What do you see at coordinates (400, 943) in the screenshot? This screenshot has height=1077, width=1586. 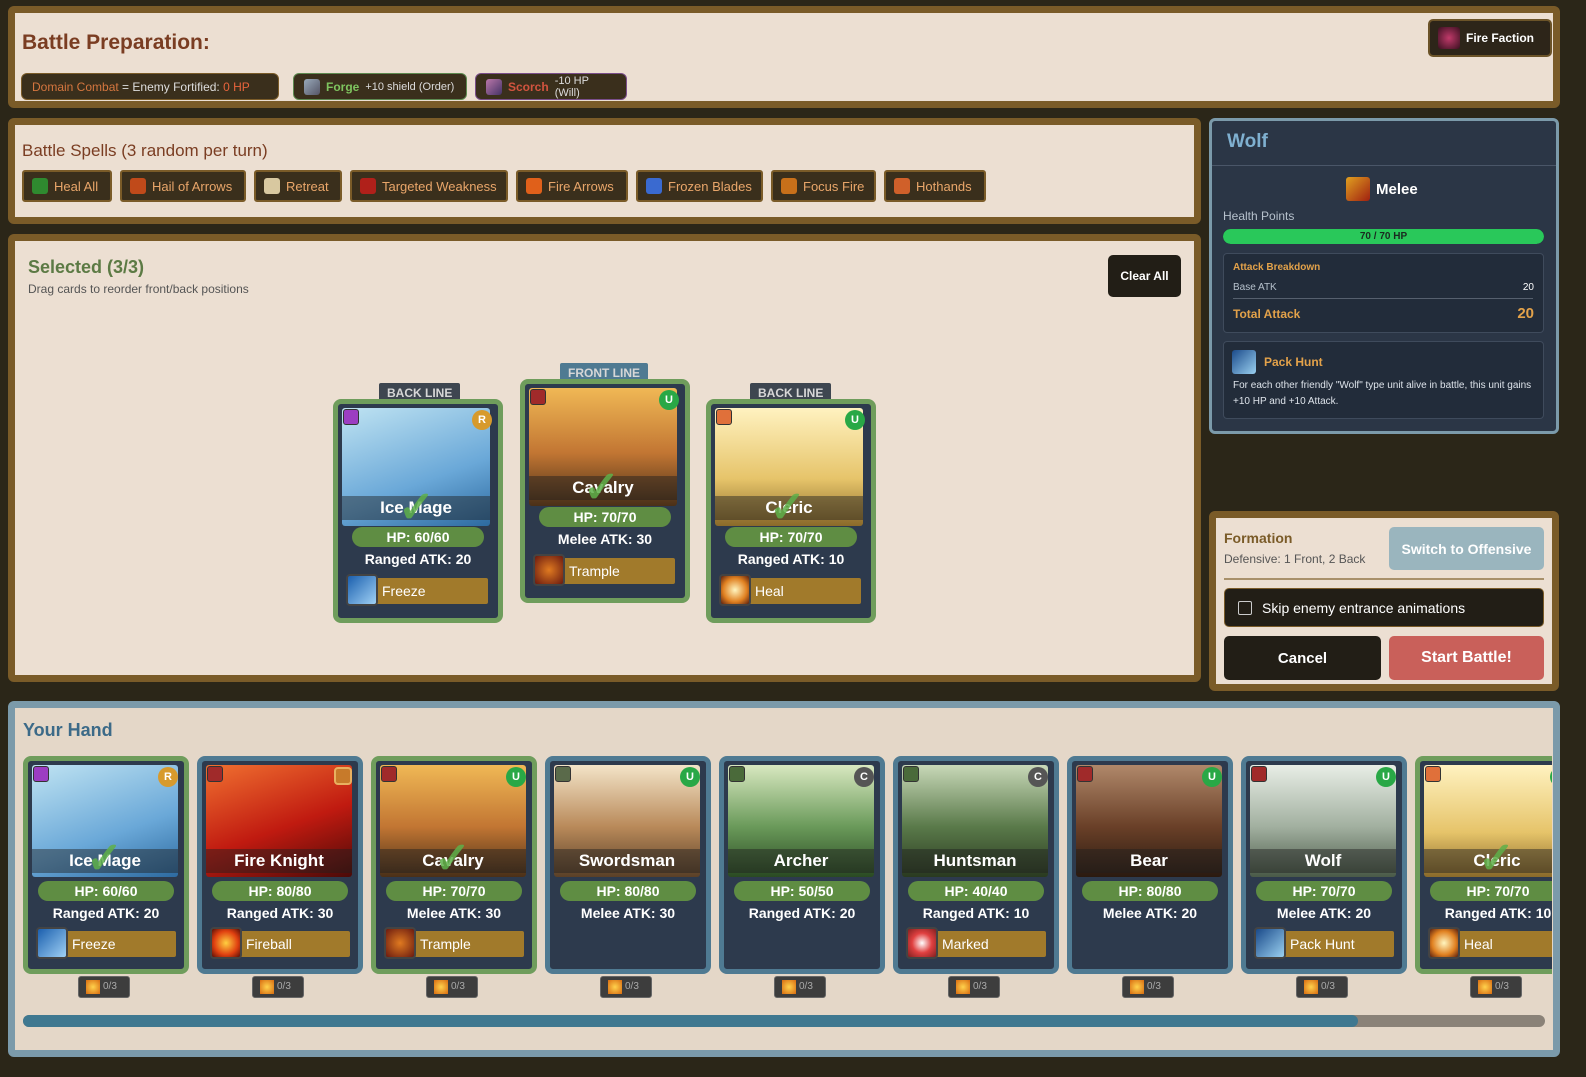 I see `trample-icon` at bounding box center [400, 943].